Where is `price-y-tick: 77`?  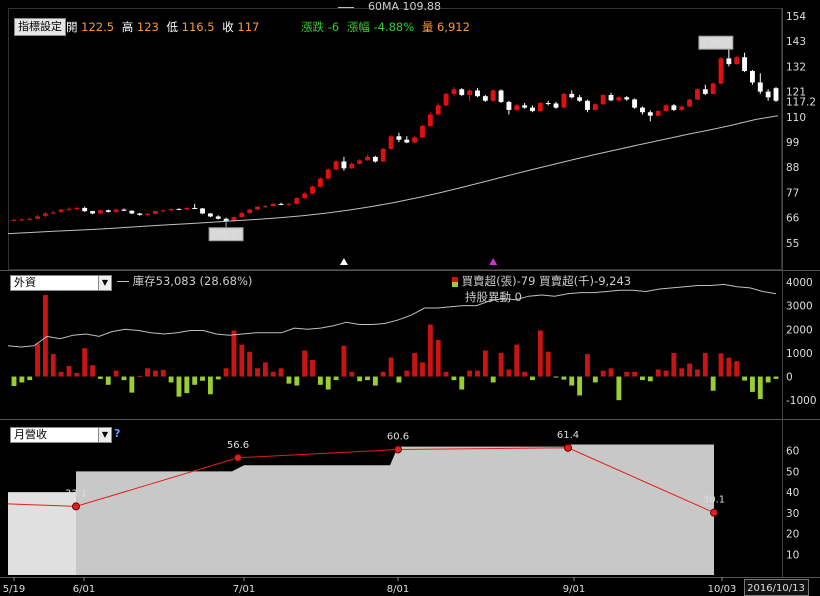 price-y-tick: 77 is located at coordinates (792, 193).